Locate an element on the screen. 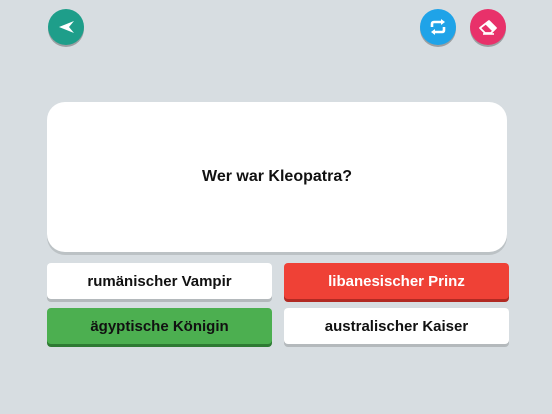 The height and width of the screenshot is (414, 552). back-button is located at coordinates (66, 27).